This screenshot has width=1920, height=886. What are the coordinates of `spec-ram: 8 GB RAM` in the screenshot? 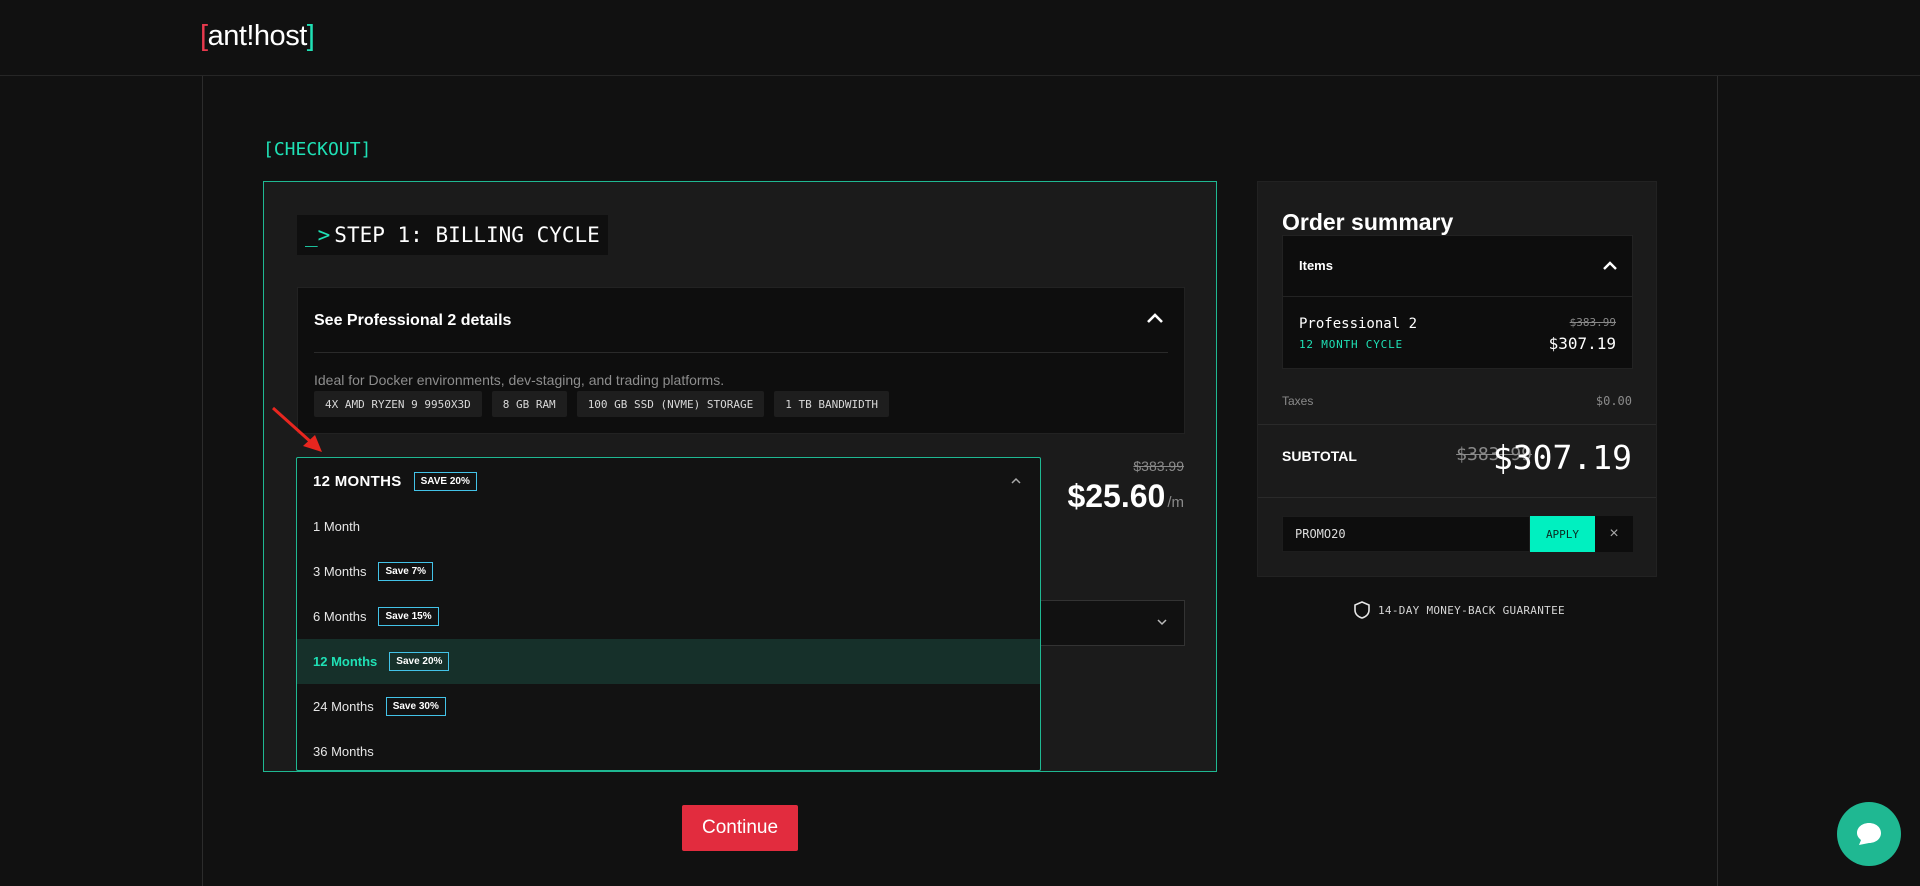 It's located at (529, 404).